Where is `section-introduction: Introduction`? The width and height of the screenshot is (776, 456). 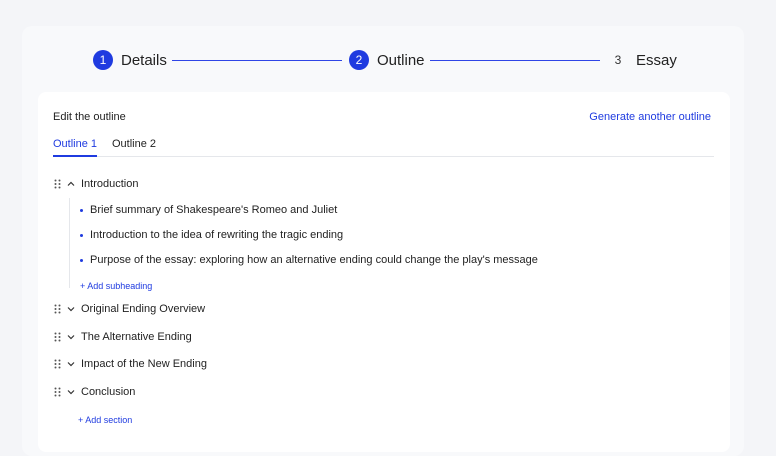
section-introduction: Introduction is located at coordinates (96, 184).